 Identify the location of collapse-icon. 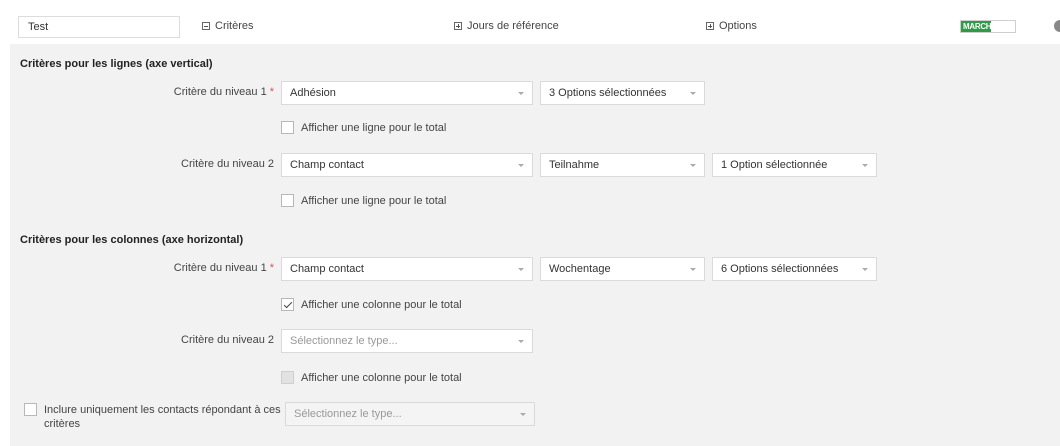
(206, 26).